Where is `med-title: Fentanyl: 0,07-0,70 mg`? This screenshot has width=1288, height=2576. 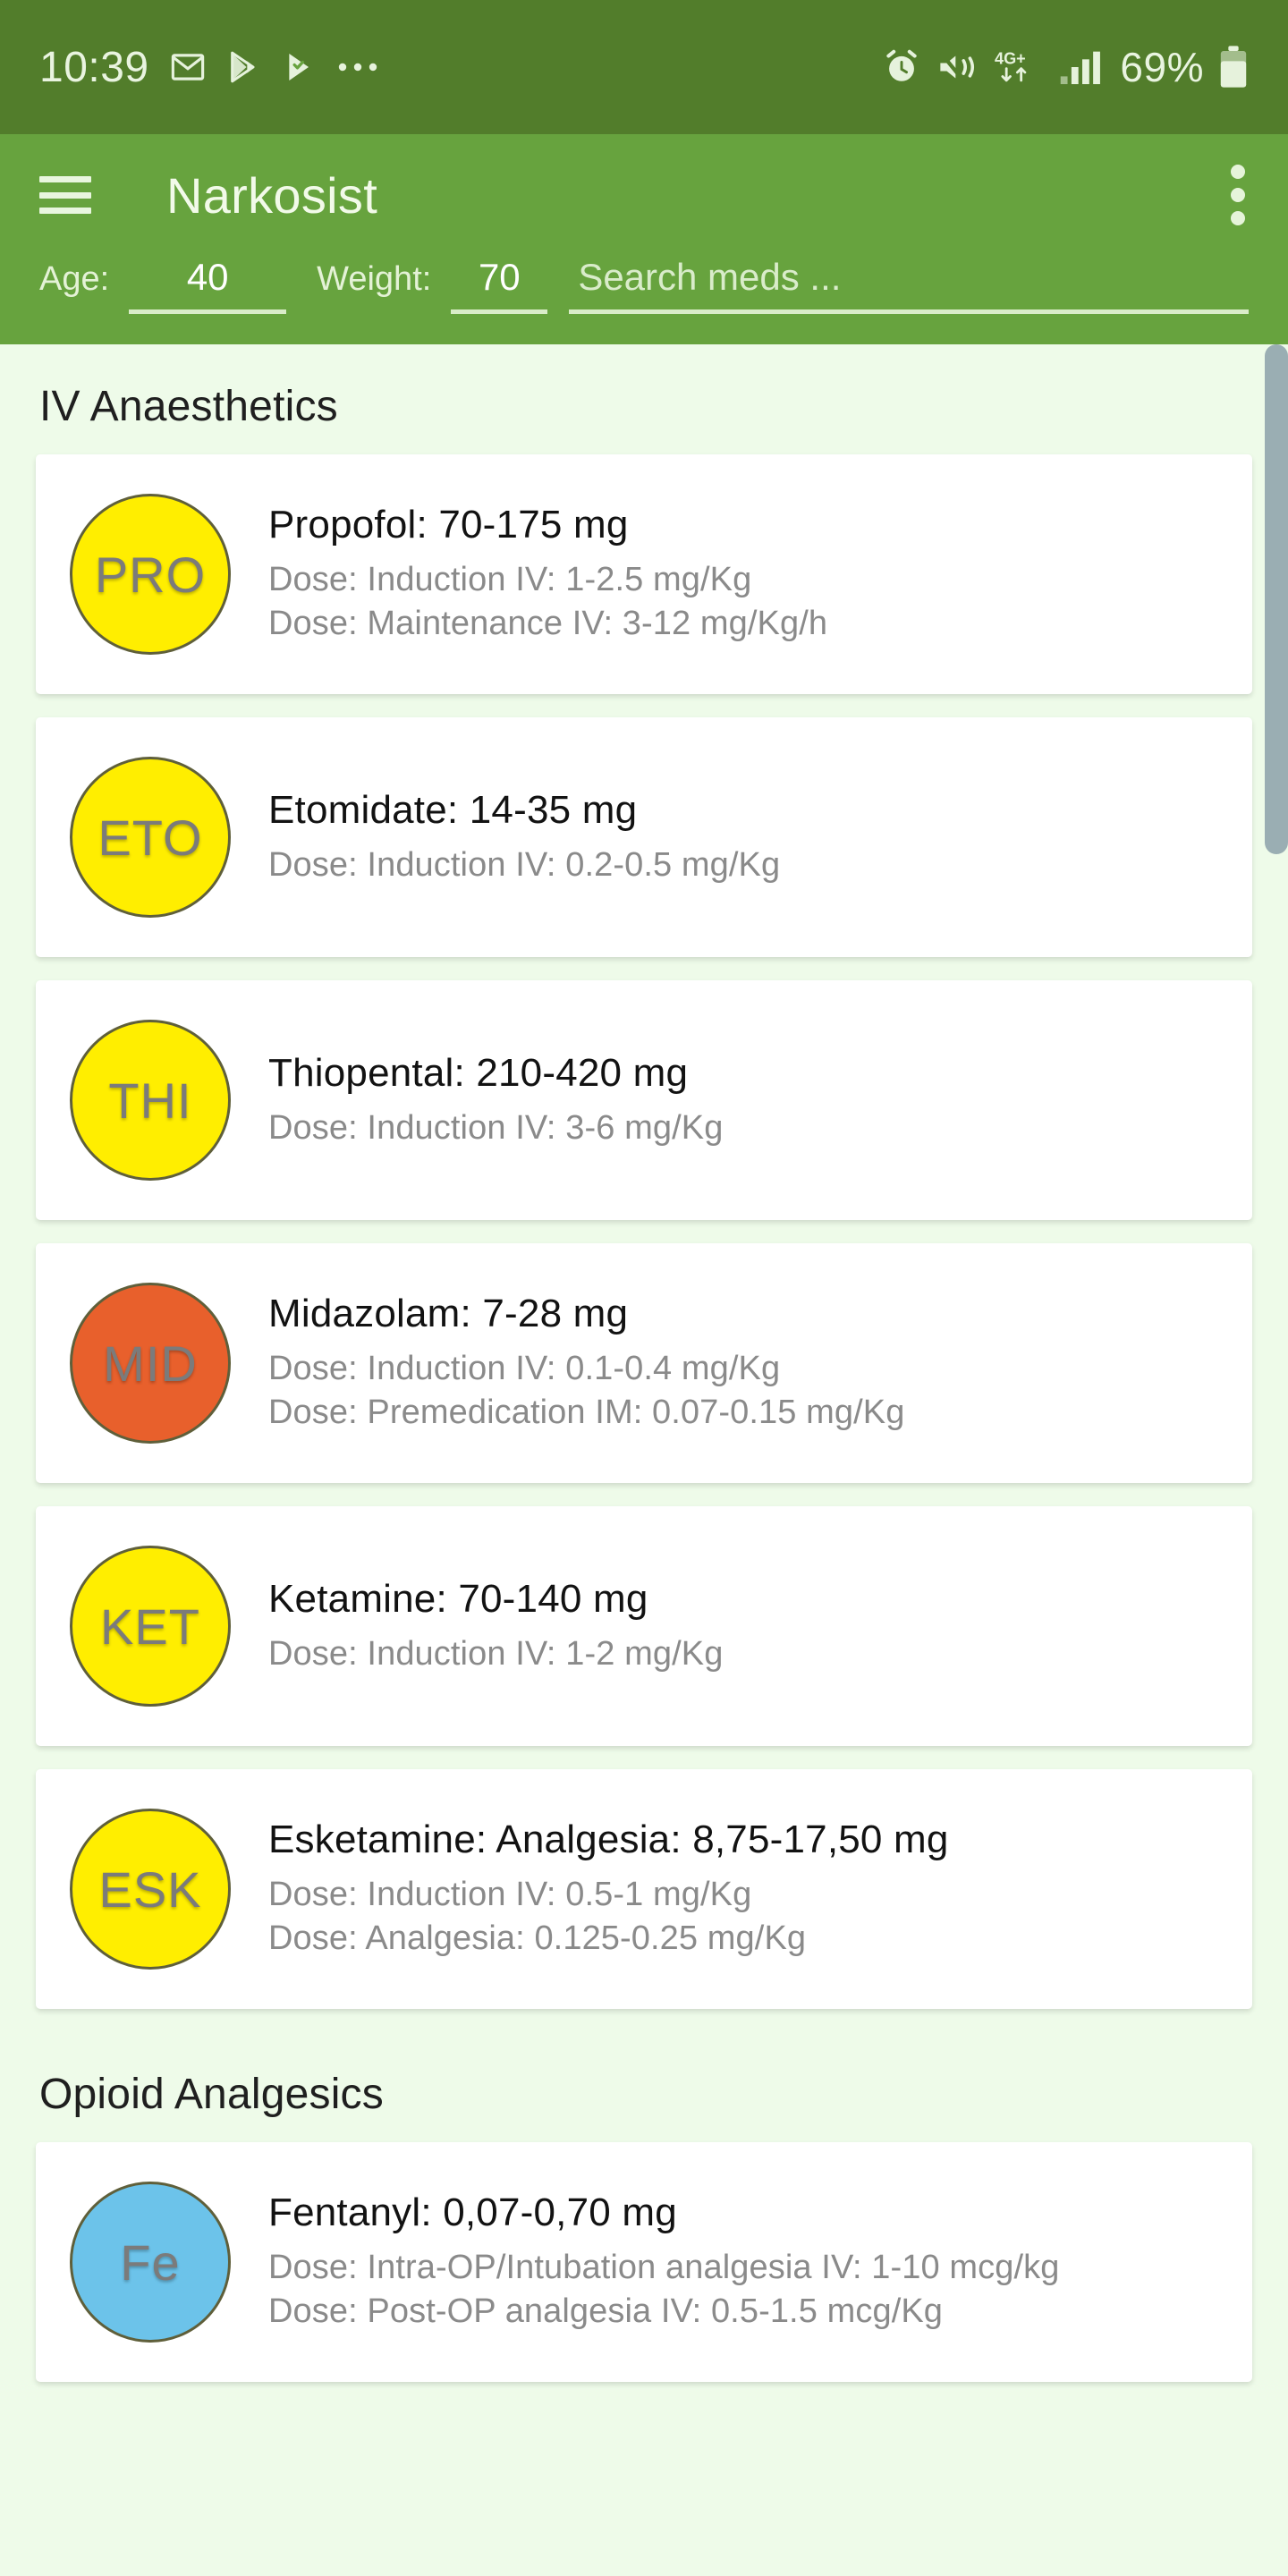
med-title: Fentanyl: 0,07-0,70 mg is located at coordinates (472, 2212).